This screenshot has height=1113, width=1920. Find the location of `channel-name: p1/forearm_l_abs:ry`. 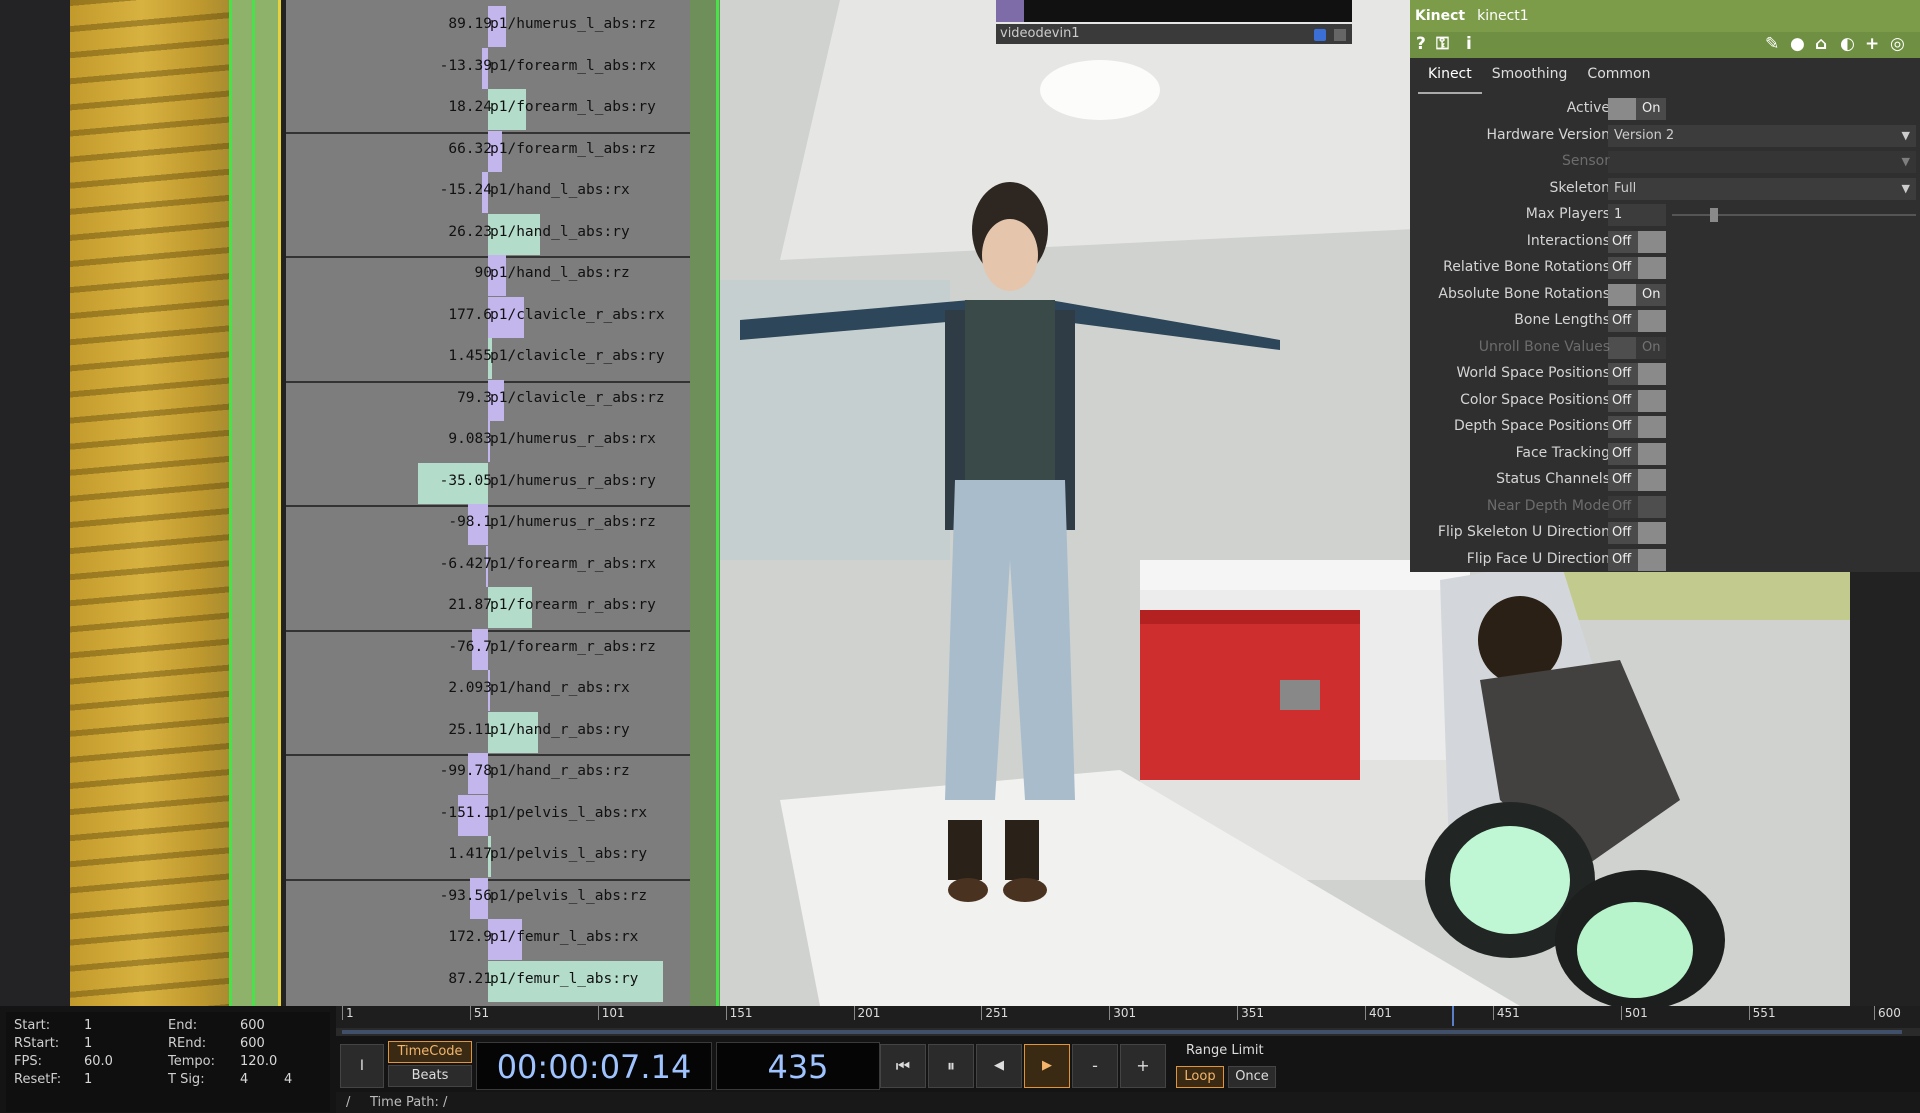

channel-name: p1/forearm_l_abs:ry is located at coordinates (573, 107).